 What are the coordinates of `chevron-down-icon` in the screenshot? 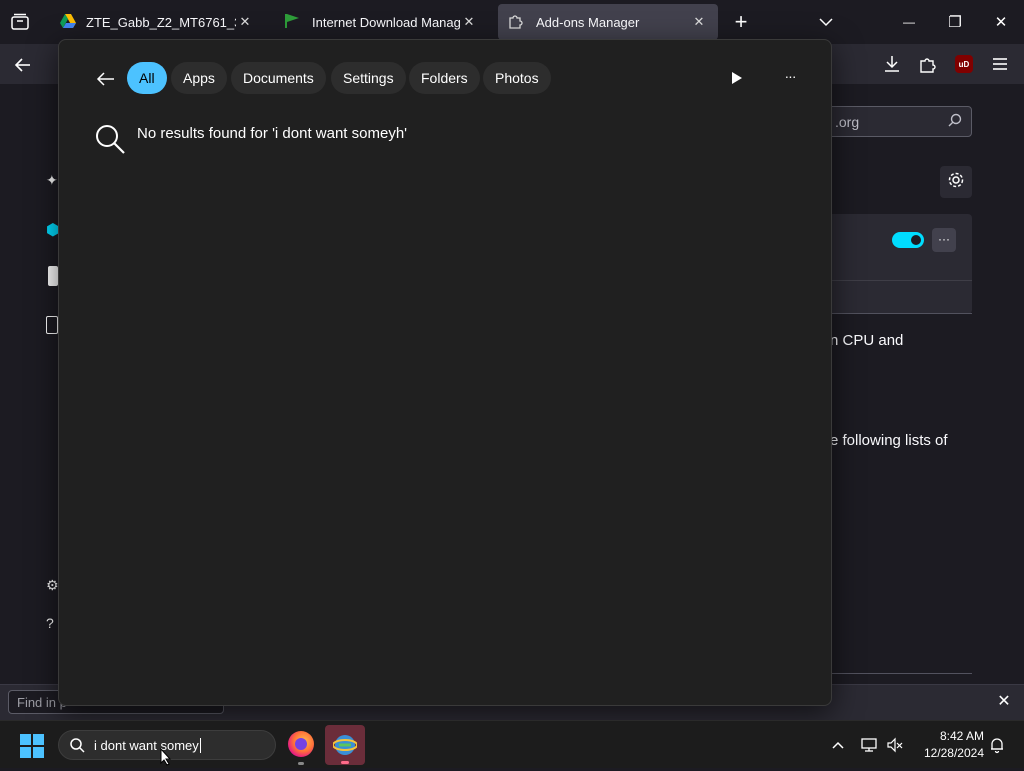 It's located at (826, 22).